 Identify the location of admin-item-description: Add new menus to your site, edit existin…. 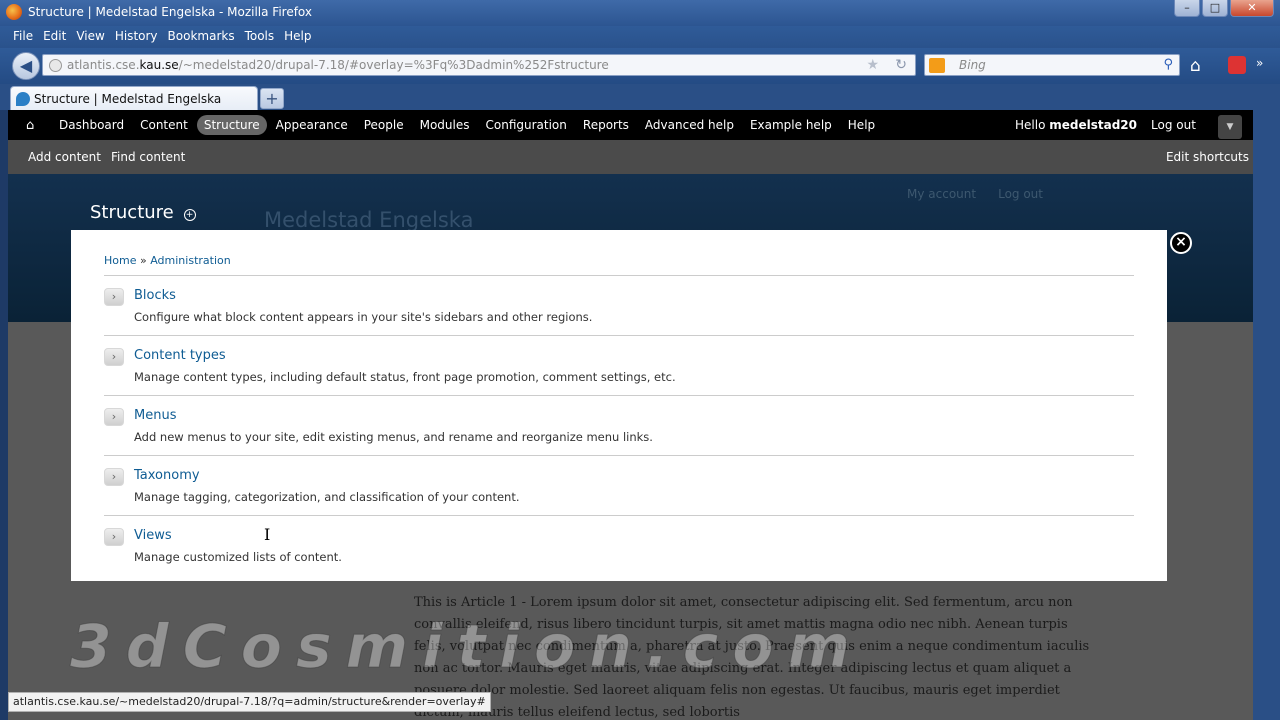
(393, 437).